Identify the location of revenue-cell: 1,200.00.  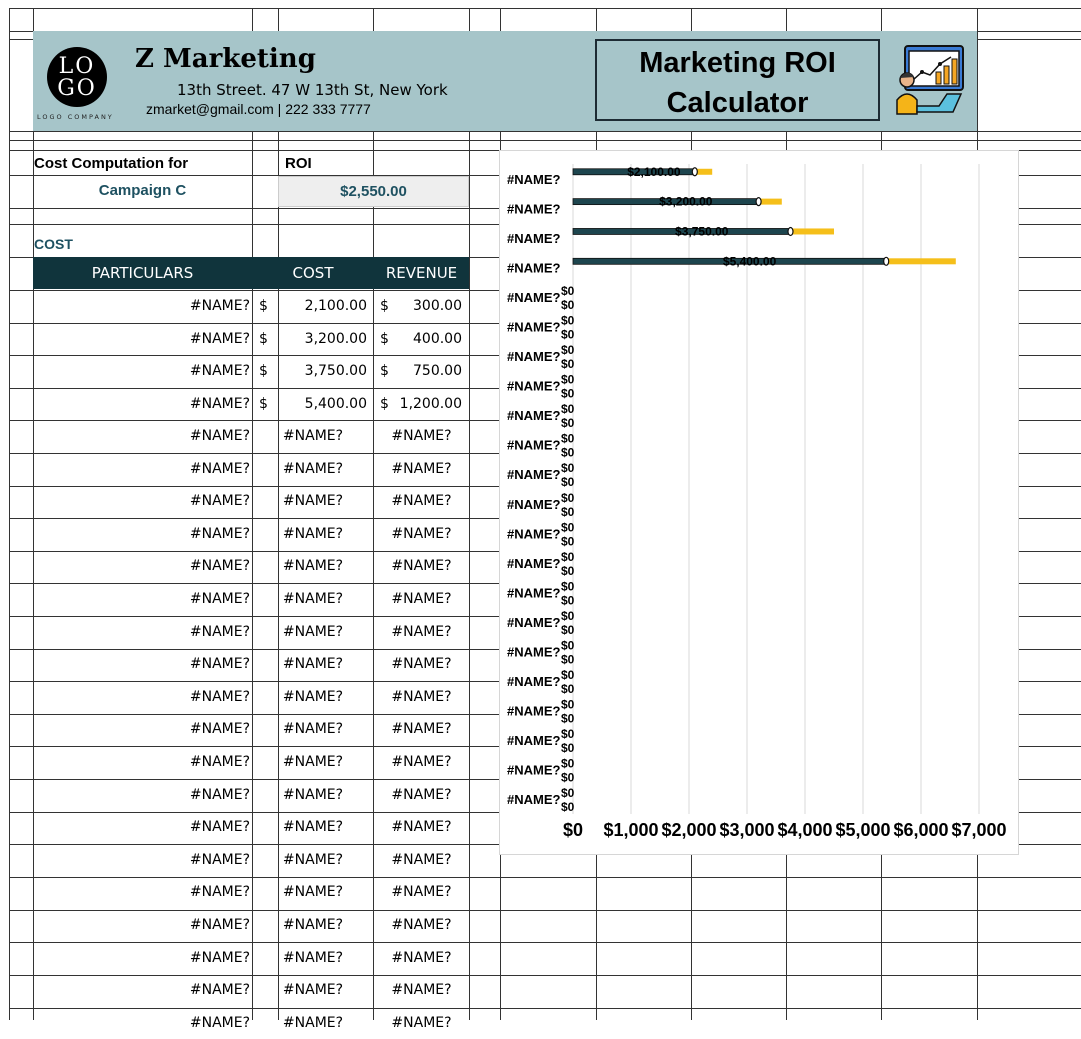
(425, 404).